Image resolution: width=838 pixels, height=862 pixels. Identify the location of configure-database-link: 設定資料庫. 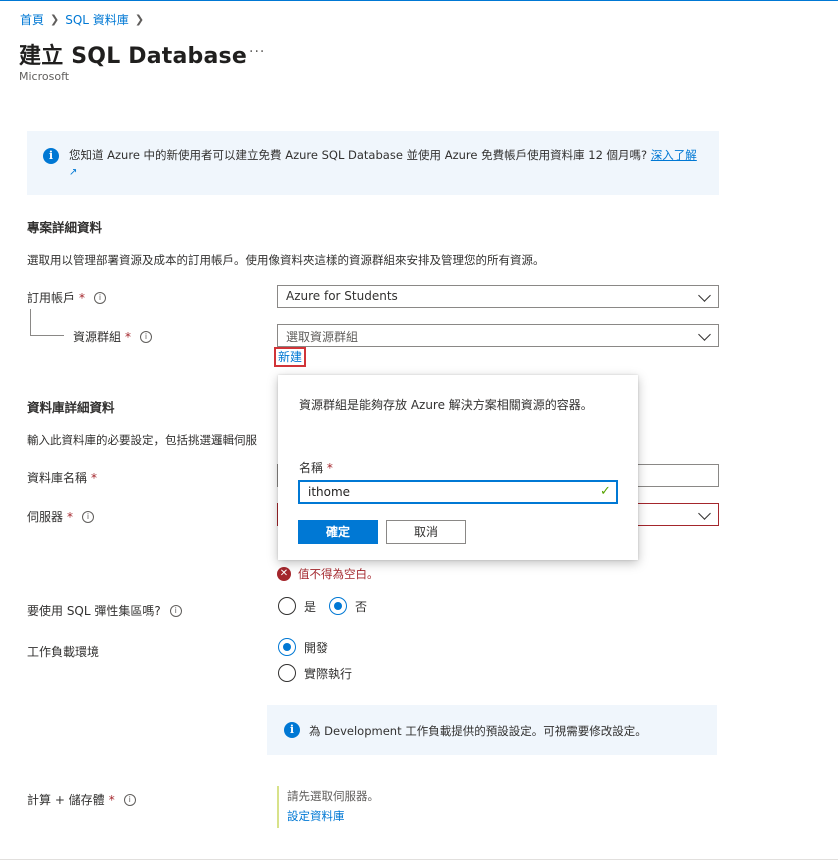
(316, 816).